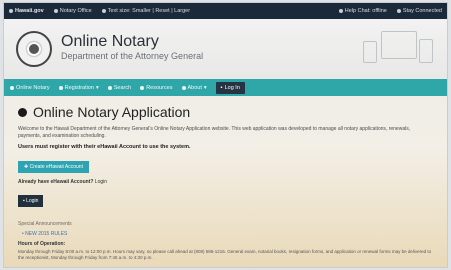 The image size is (451, 270). What do you see at coordinates (398, 51) in the screenshot?
I see `devices-icon` at bounding box center [398, 51].